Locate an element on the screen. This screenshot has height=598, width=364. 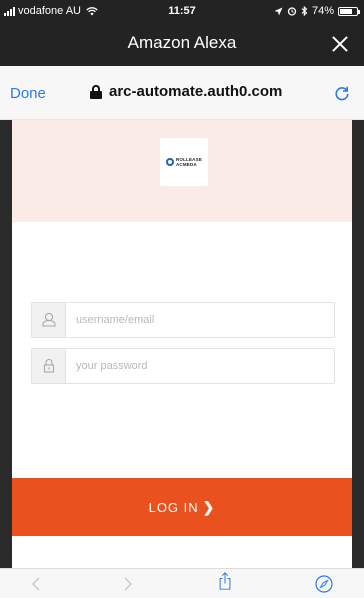
password-input is located at coordinates (201, 366).